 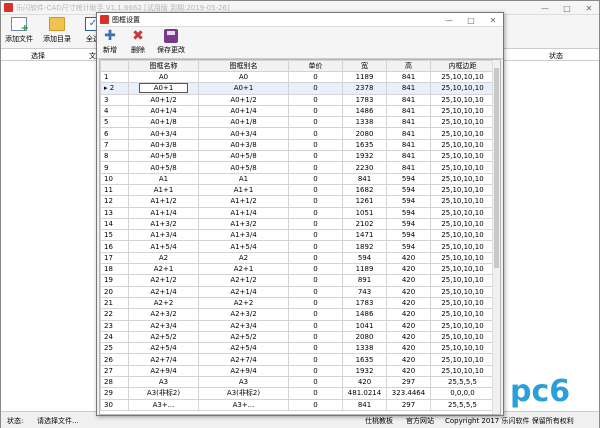 I want to click on table-row: 21 A2+2 A2+2 0 1783 420 25,10,10,10, so click(x=297, y=303).